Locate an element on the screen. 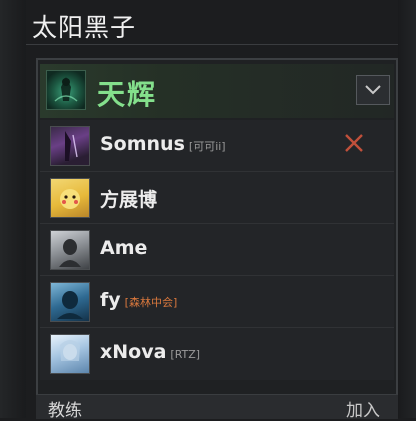 The width and height of the screenshot is (416, 421). background-right is located at coordinates (407, 209).